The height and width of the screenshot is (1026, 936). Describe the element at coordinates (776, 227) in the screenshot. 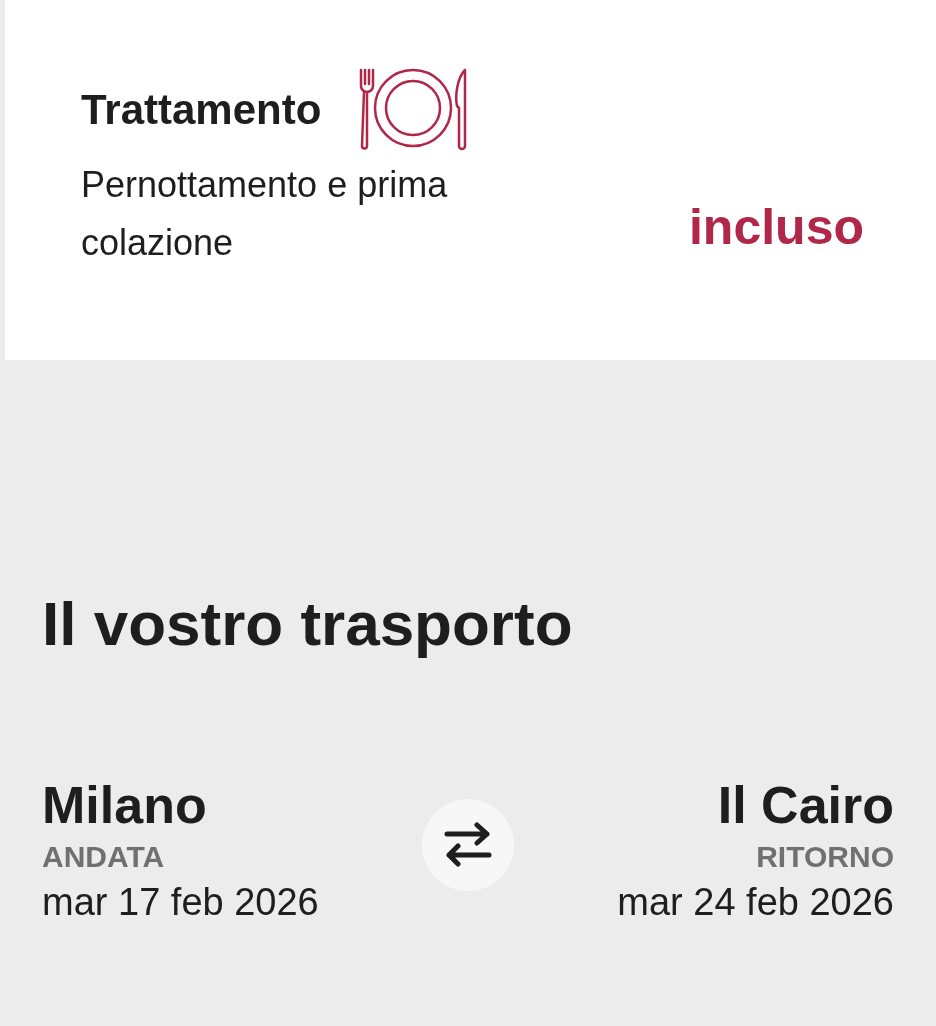

I see `board-price: incluso` at that location.